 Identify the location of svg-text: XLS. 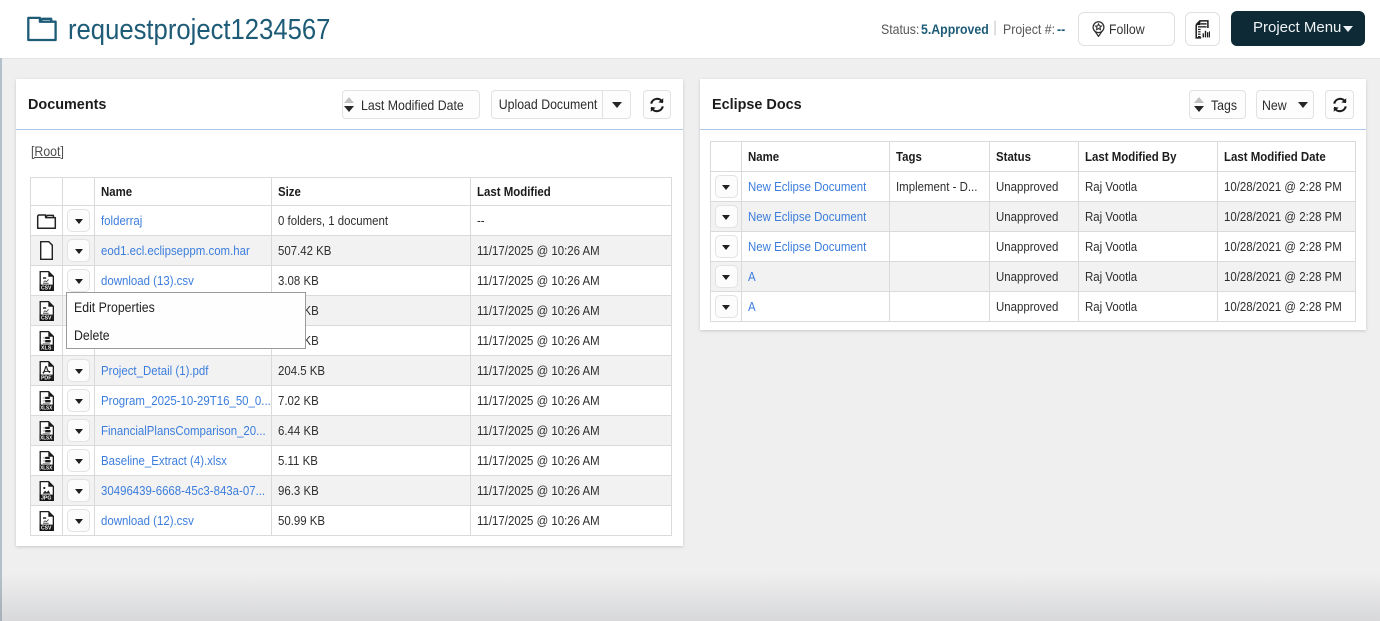
(46, 348).